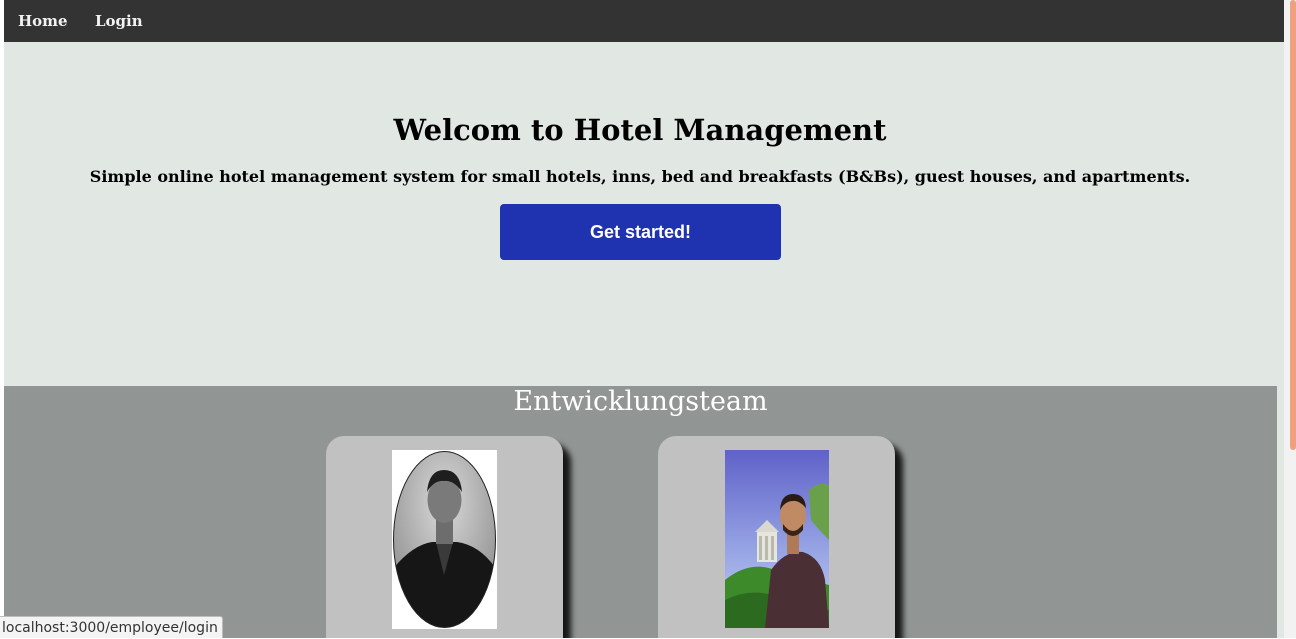  What do you see at coordinates (644, 21) in the screenshot?
I see `top-navbar: Home Login` at bounding box center [644, 21].